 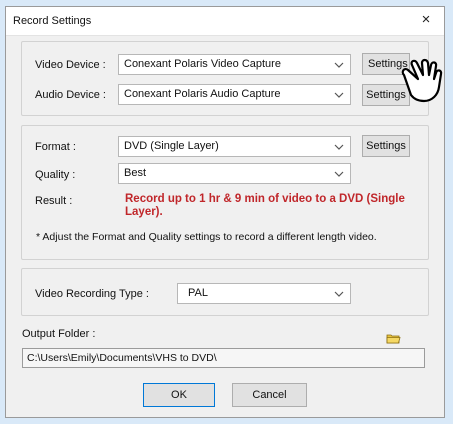 What do you see at coordinates (55, 147) in the screenshot?
I see `format-label: Format :` at bounding box center [55, 147].